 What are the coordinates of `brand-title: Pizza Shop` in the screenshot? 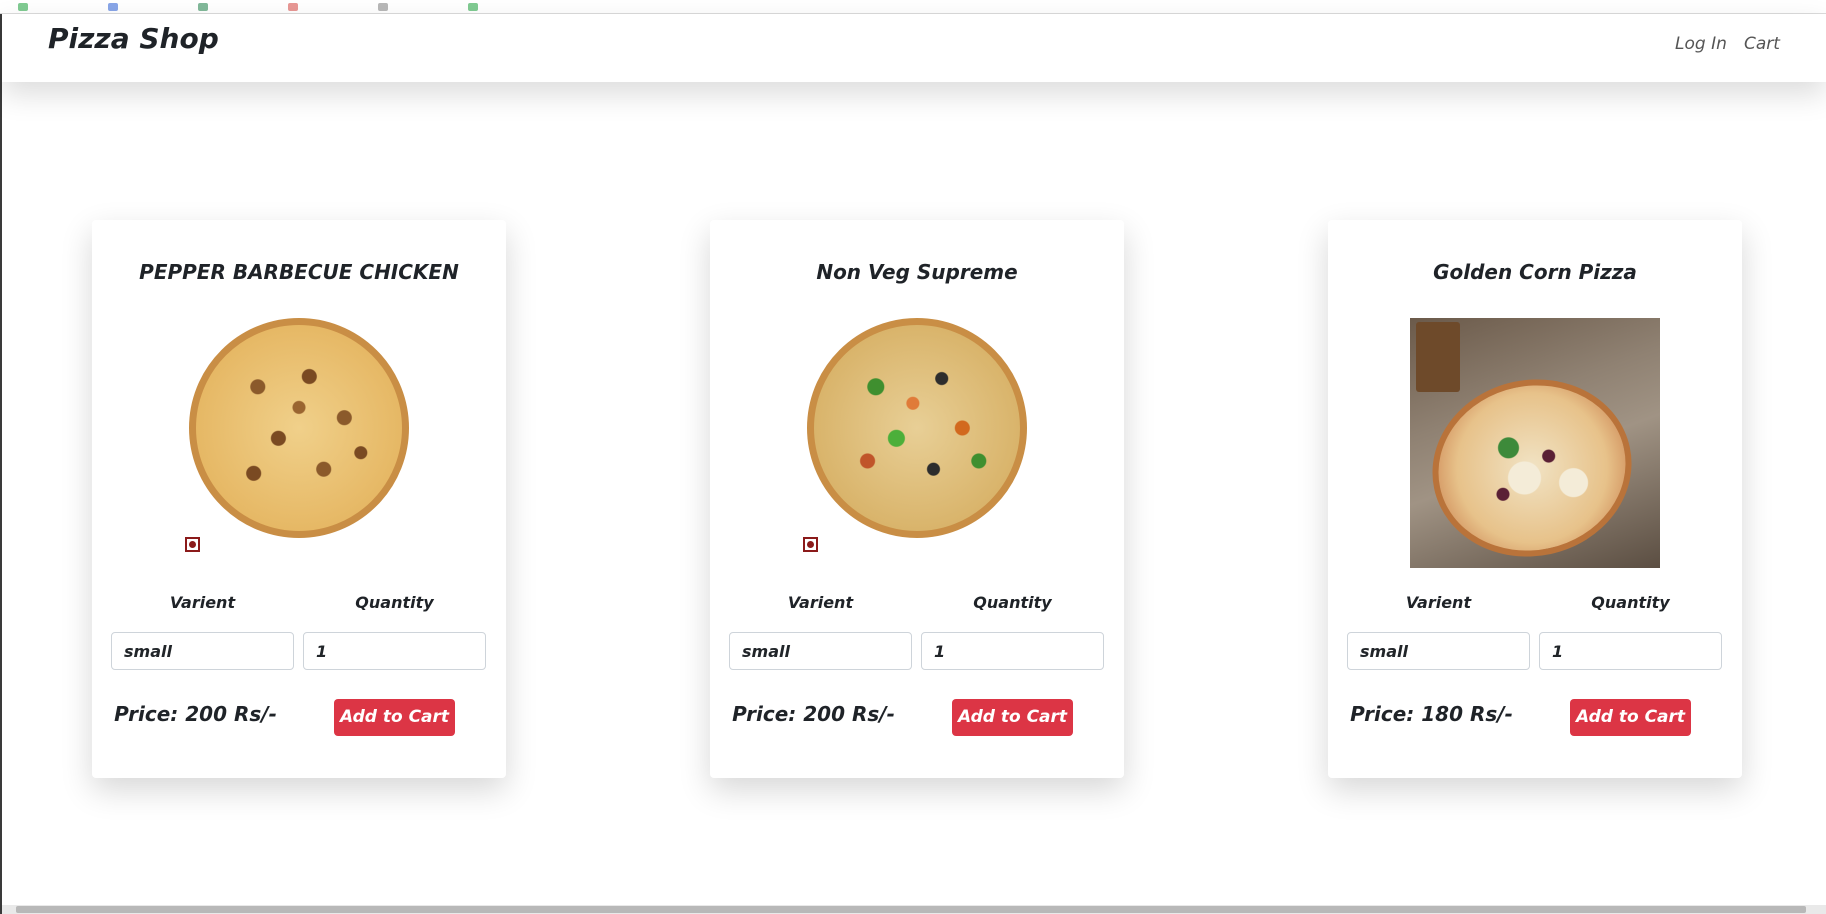 It's located at (133, 38).